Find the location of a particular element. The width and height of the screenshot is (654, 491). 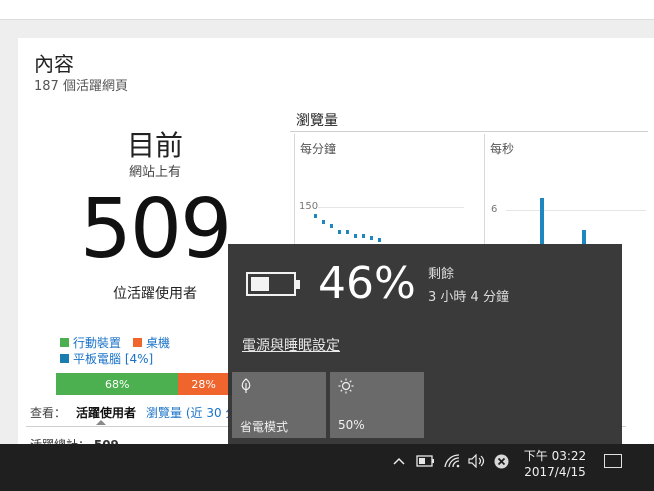

legend-mobile-label: 行動裝置 is located at coordinates (97, 342).